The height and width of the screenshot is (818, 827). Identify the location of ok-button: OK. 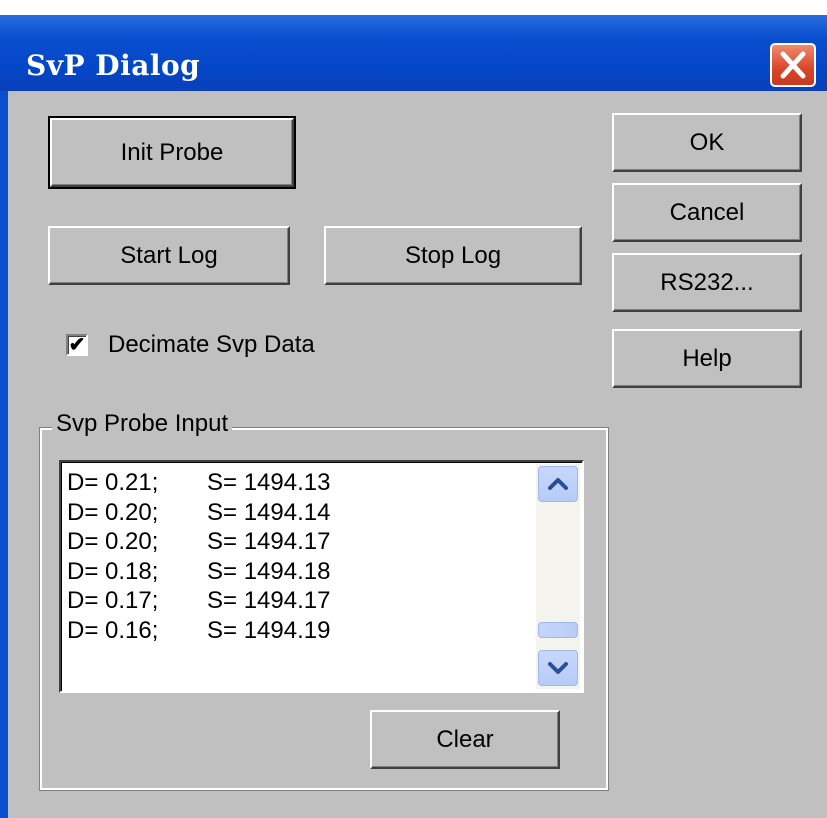
(707, 142).